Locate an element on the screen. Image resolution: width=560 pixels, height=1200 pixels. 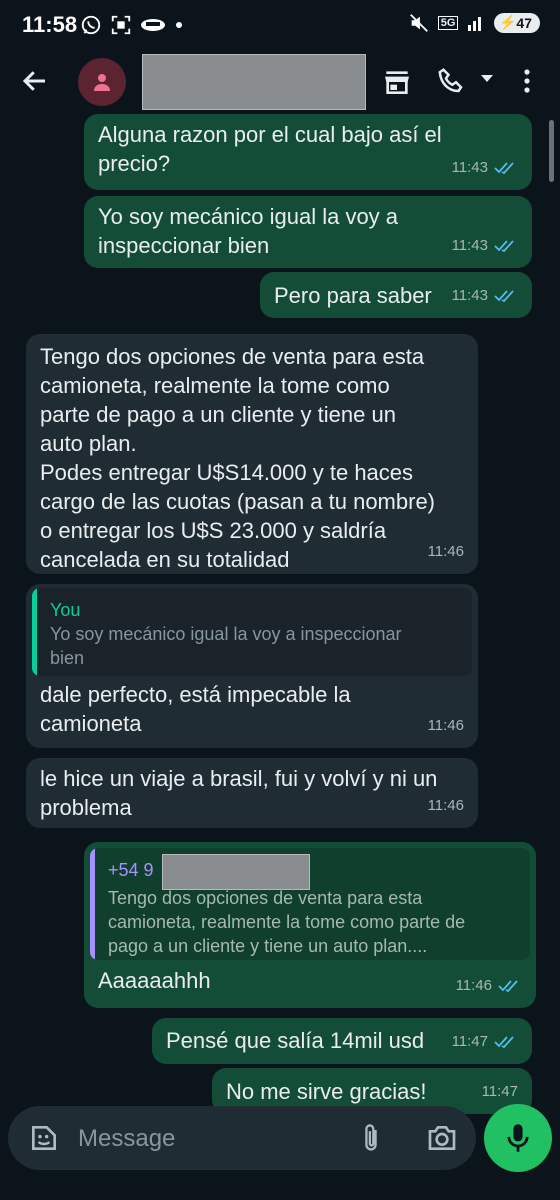
status-notification-icons is located at coordinates (132, 25).